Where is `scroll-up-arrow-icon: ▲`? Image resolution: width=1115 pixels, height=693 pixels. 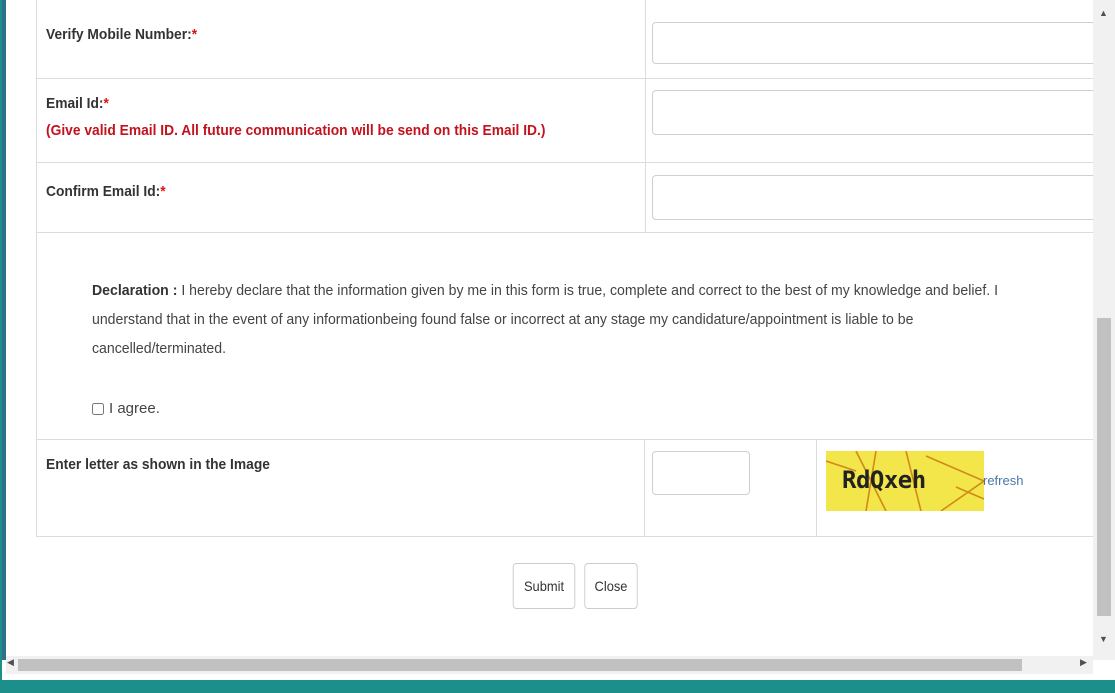
scroll-up-arrow-icon: ▲ is located at coordinates (1103, 13).